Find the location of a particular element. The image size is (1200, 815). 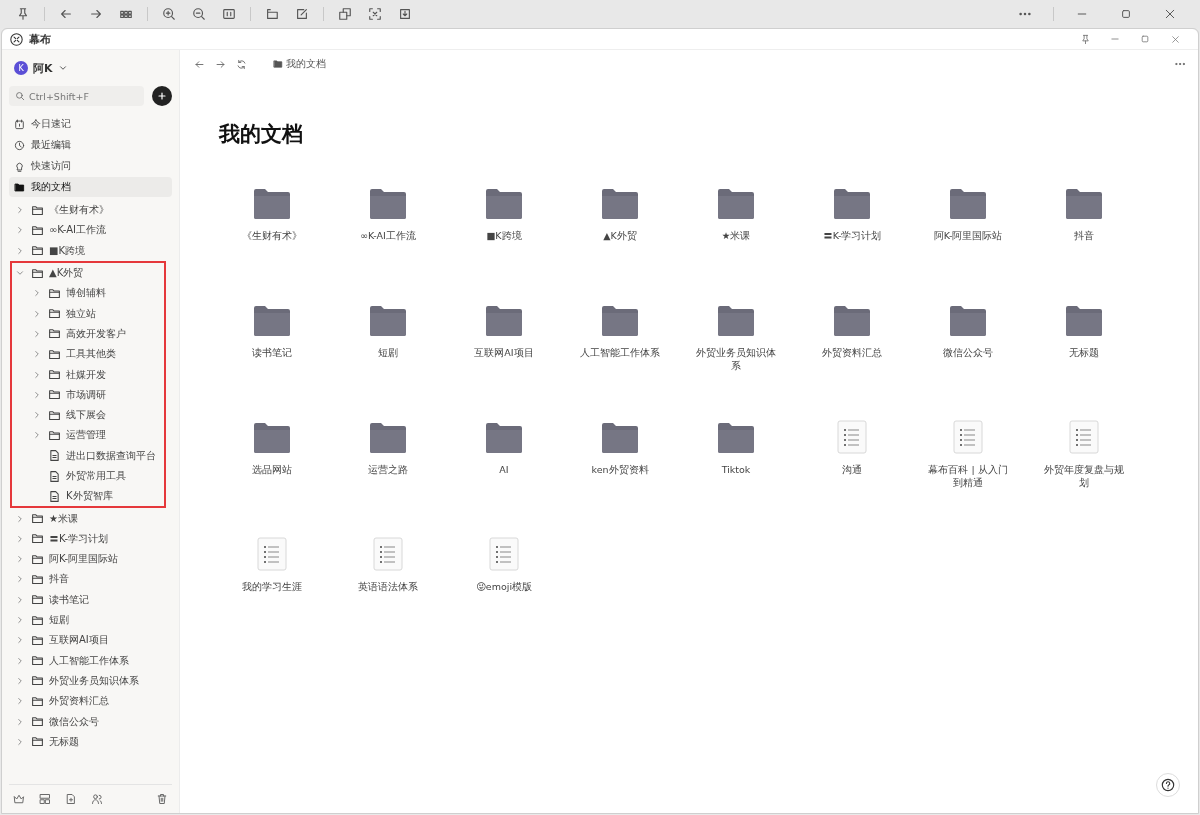

item-title: ■K跨境 is located at coordinates (504, 236).